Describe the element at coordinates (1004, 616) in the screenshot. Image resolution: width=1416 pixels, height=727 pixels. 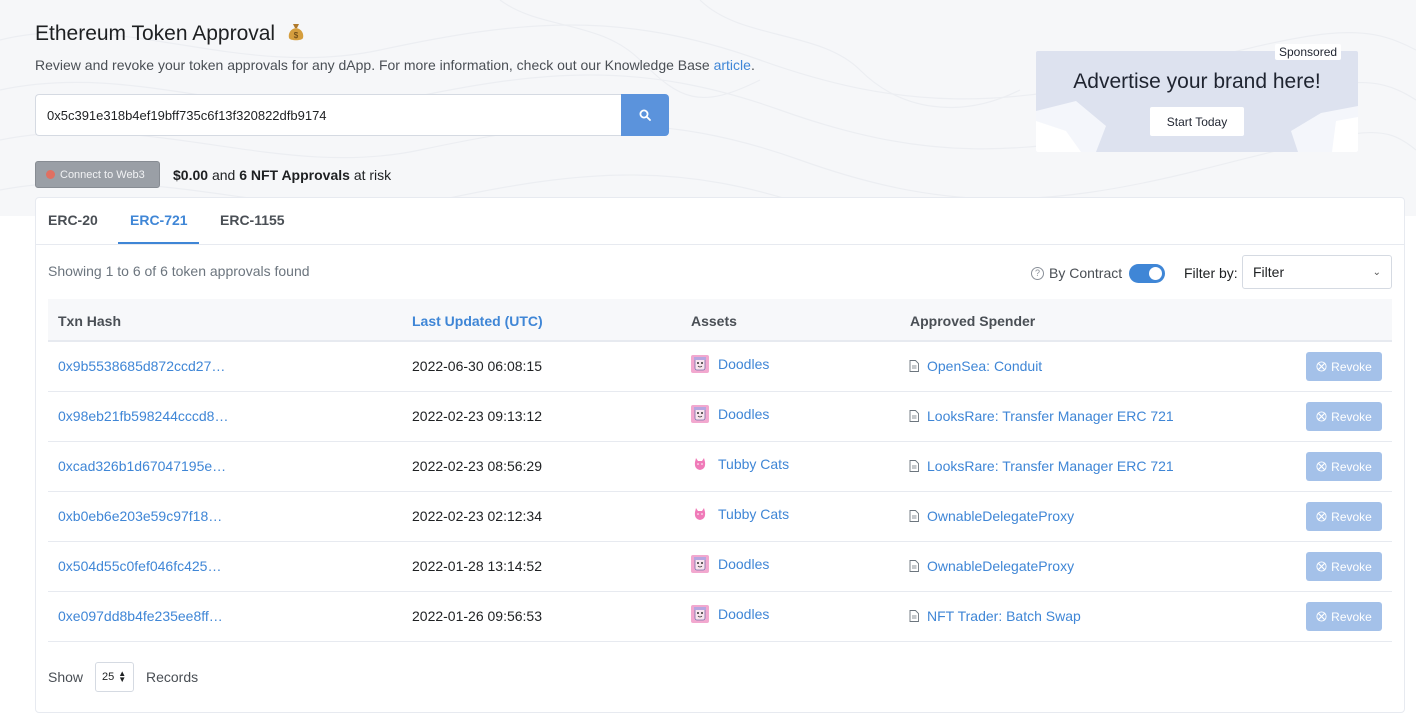
I see `spender-name: NFT Trader: Batch Swap` at that location.